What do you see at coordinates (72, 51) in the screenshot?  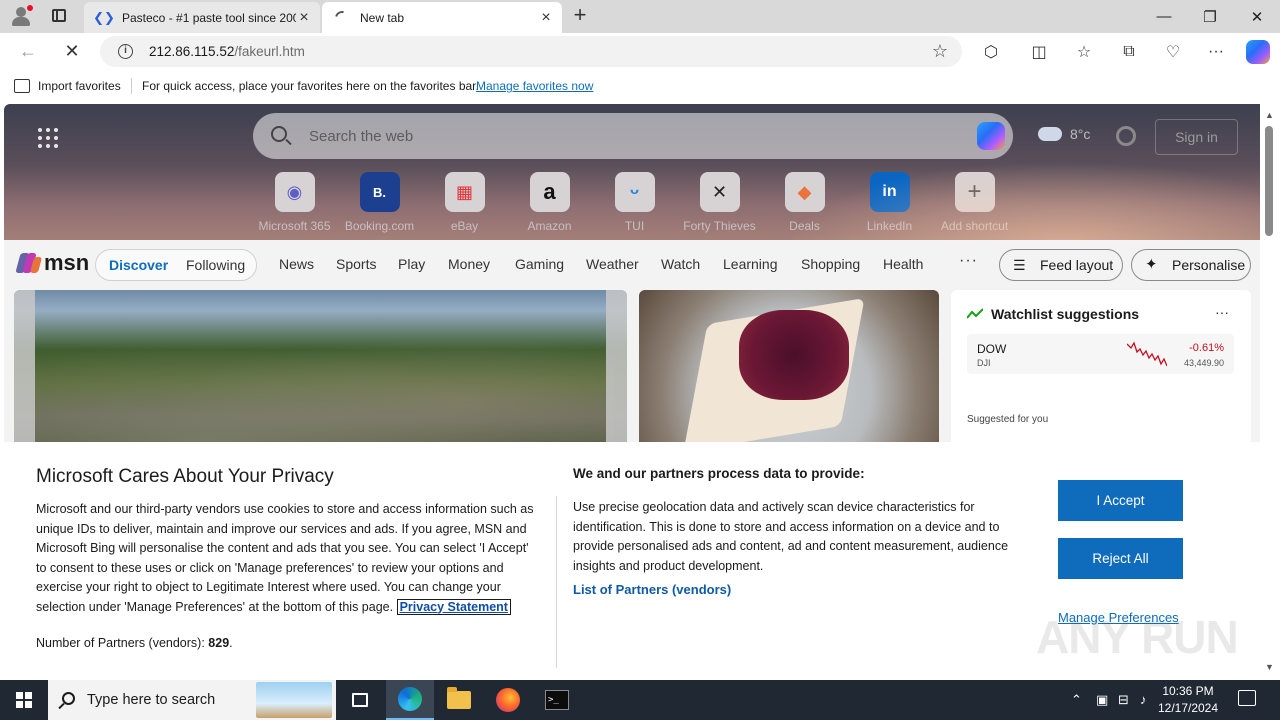 I see `stop-loading-button: ✕` at bounding box center [72, 51].